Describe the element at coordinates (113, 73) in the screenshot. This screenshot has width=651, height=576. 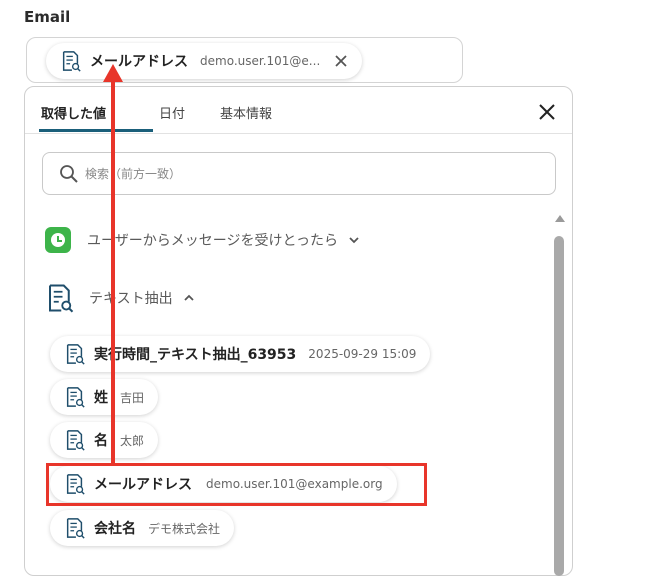
I see `annotation-arrow-head` at that location.